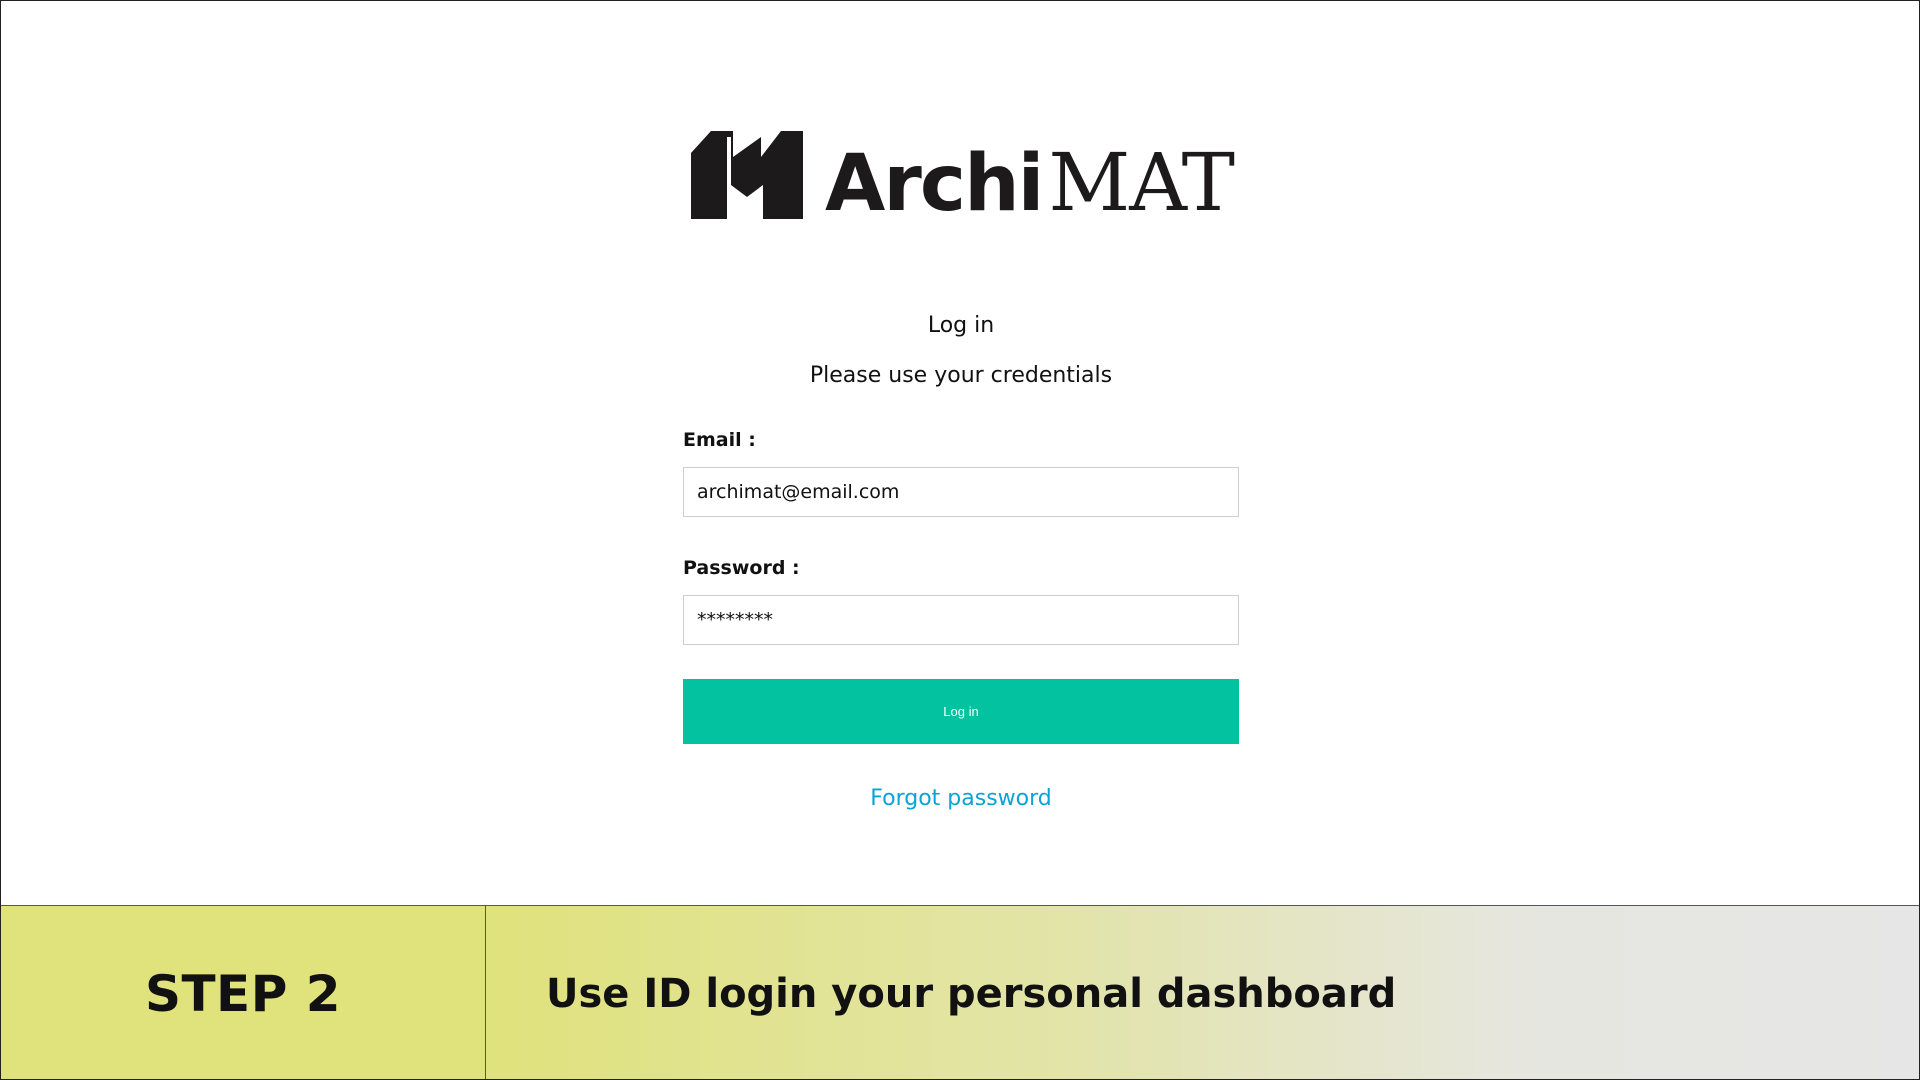 The height and width of the screenshot is (1080, 1920). What do you see at coordinates (961, 492) in the screenshot?
I see `email-field: archimat@email.com` at bounding box center [961, 492].